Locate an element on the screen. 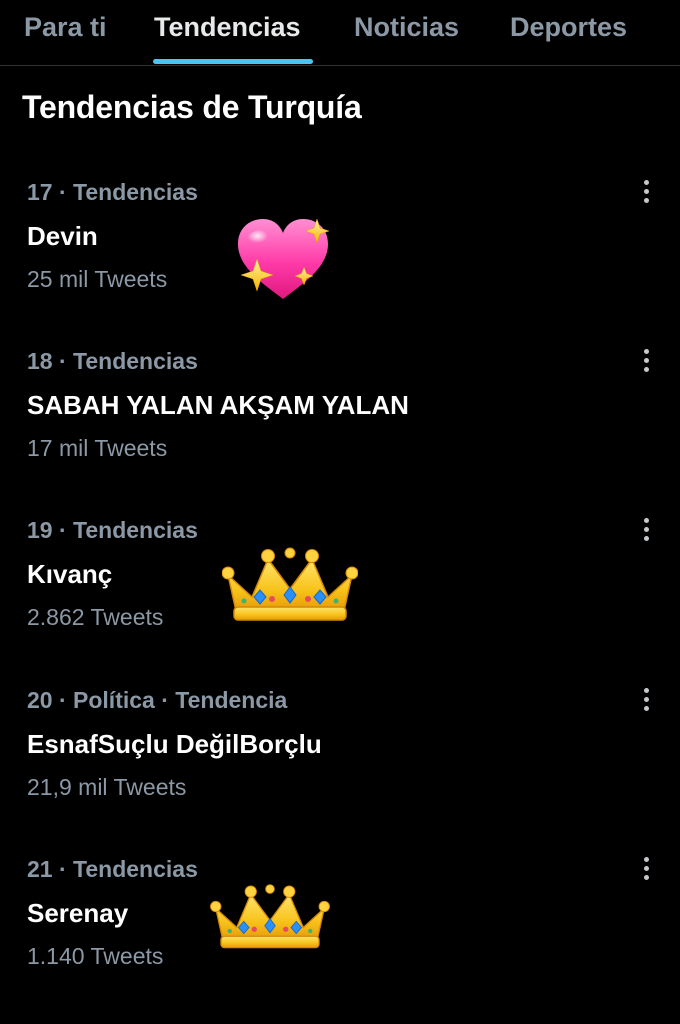 The height and width of the screenshot is (1024, 680). trend-meta: 18 · Tendencias is located at coordinates (112, 361).